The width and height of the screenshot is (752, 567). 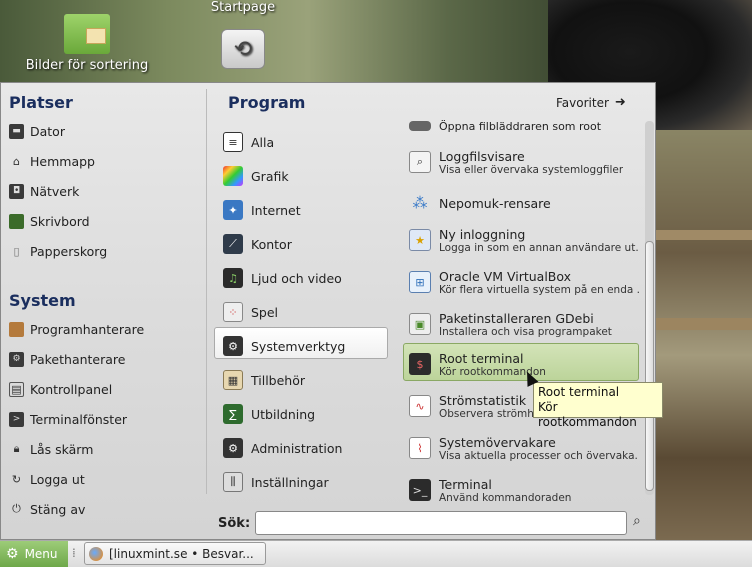 I want to click on category-label: Tillbehör, so click(x=278, y=380).